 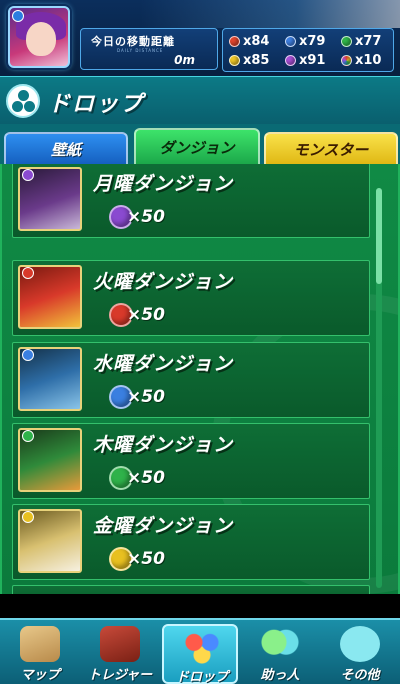 I want to click on list-item: 金曜ダンジョン ×50, so click(x=191, y=542).